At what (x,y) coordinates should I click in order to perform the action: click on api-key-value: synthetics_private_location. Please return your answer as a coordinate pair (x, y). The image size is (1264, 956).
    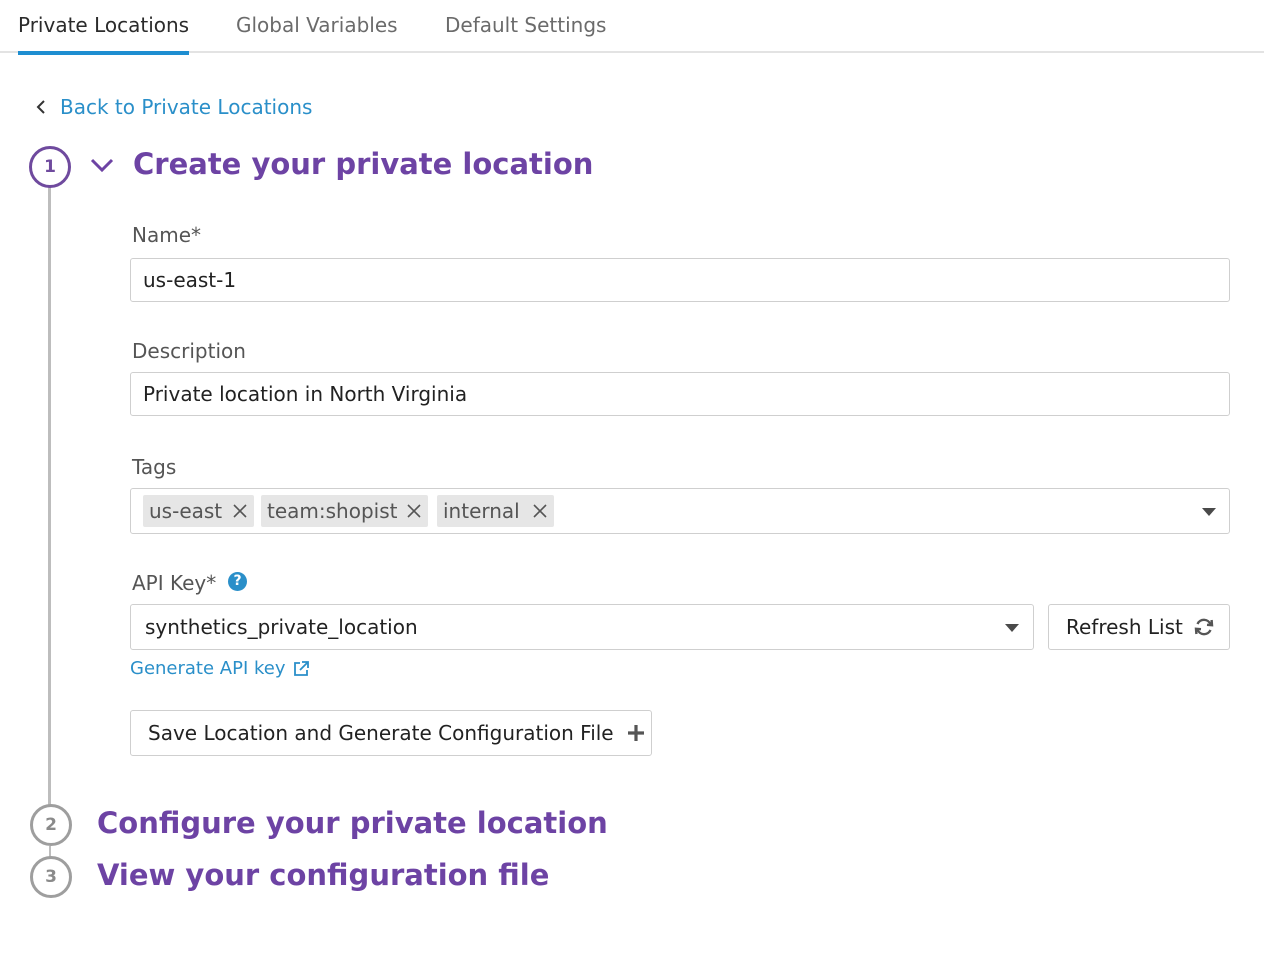
    Looking at the image, I should click on (281, 627).